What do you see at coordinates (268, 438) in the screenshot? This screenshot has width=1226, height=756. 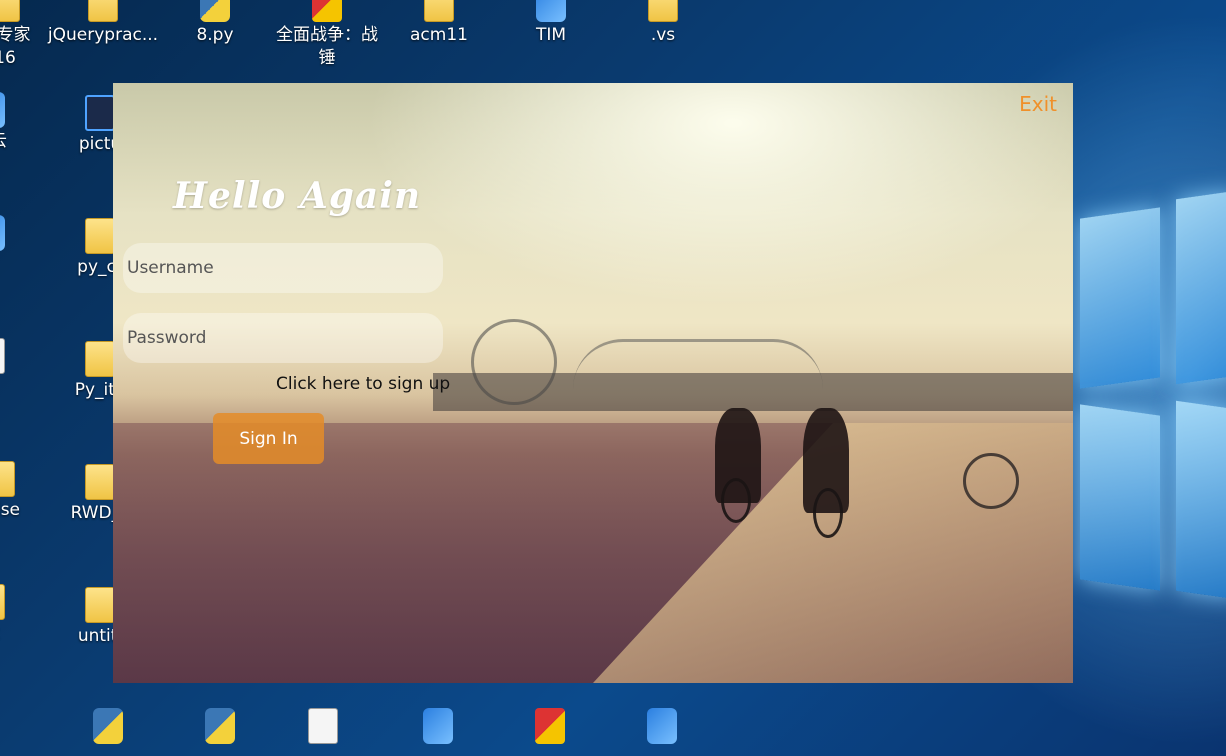 I see `sign-in-button: Sign In` at bounding box center [268, 438].